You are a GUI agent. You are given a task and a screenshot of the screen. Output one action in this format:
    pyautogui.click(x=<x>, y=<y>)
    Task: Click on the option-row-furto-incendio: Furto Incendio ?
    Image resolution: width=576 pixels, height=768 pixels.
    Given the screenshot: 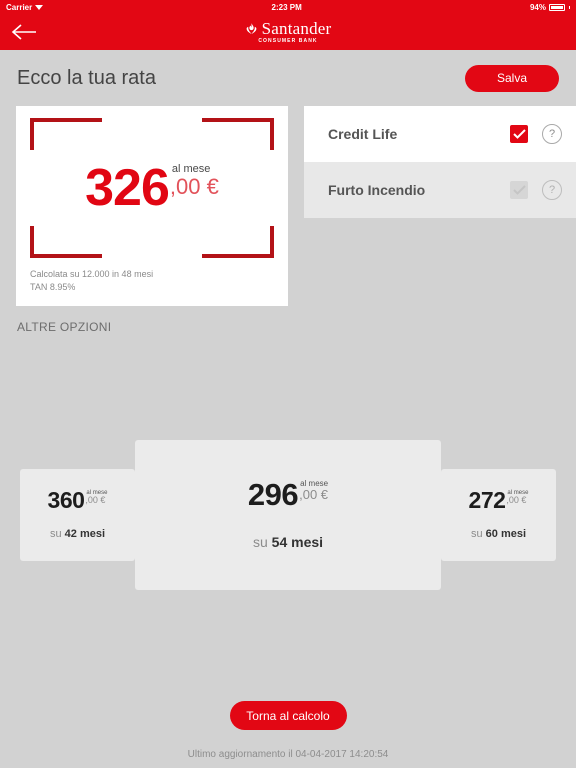 What is the action you would take?
    pyautogui.click(x=440, y=190)
    